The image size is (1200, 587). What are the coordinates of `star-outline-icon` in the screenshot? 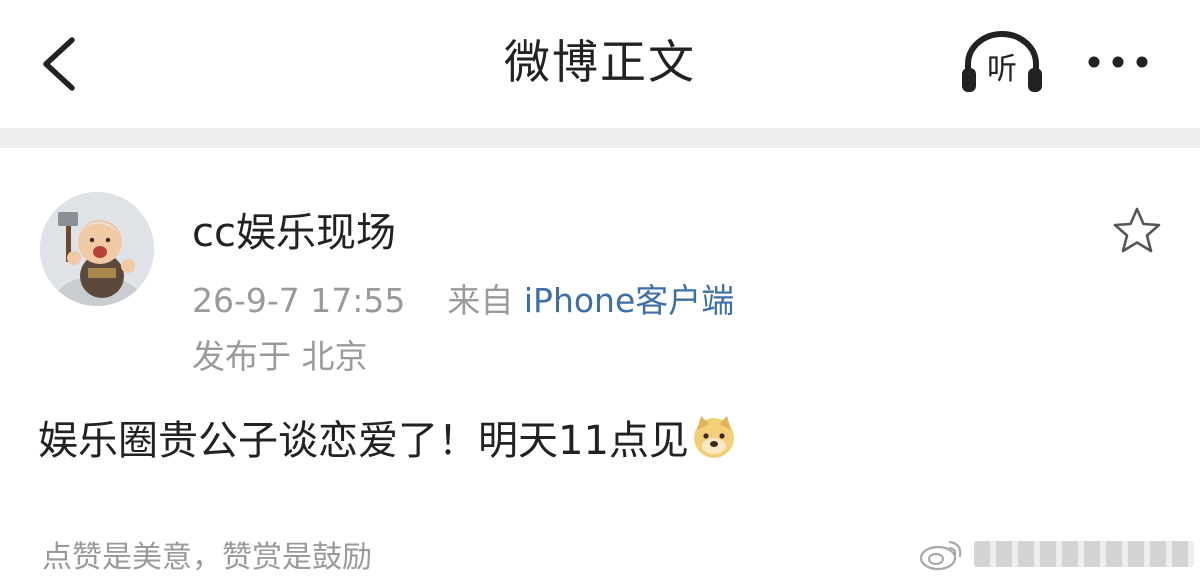 It's located at (1137, 230).